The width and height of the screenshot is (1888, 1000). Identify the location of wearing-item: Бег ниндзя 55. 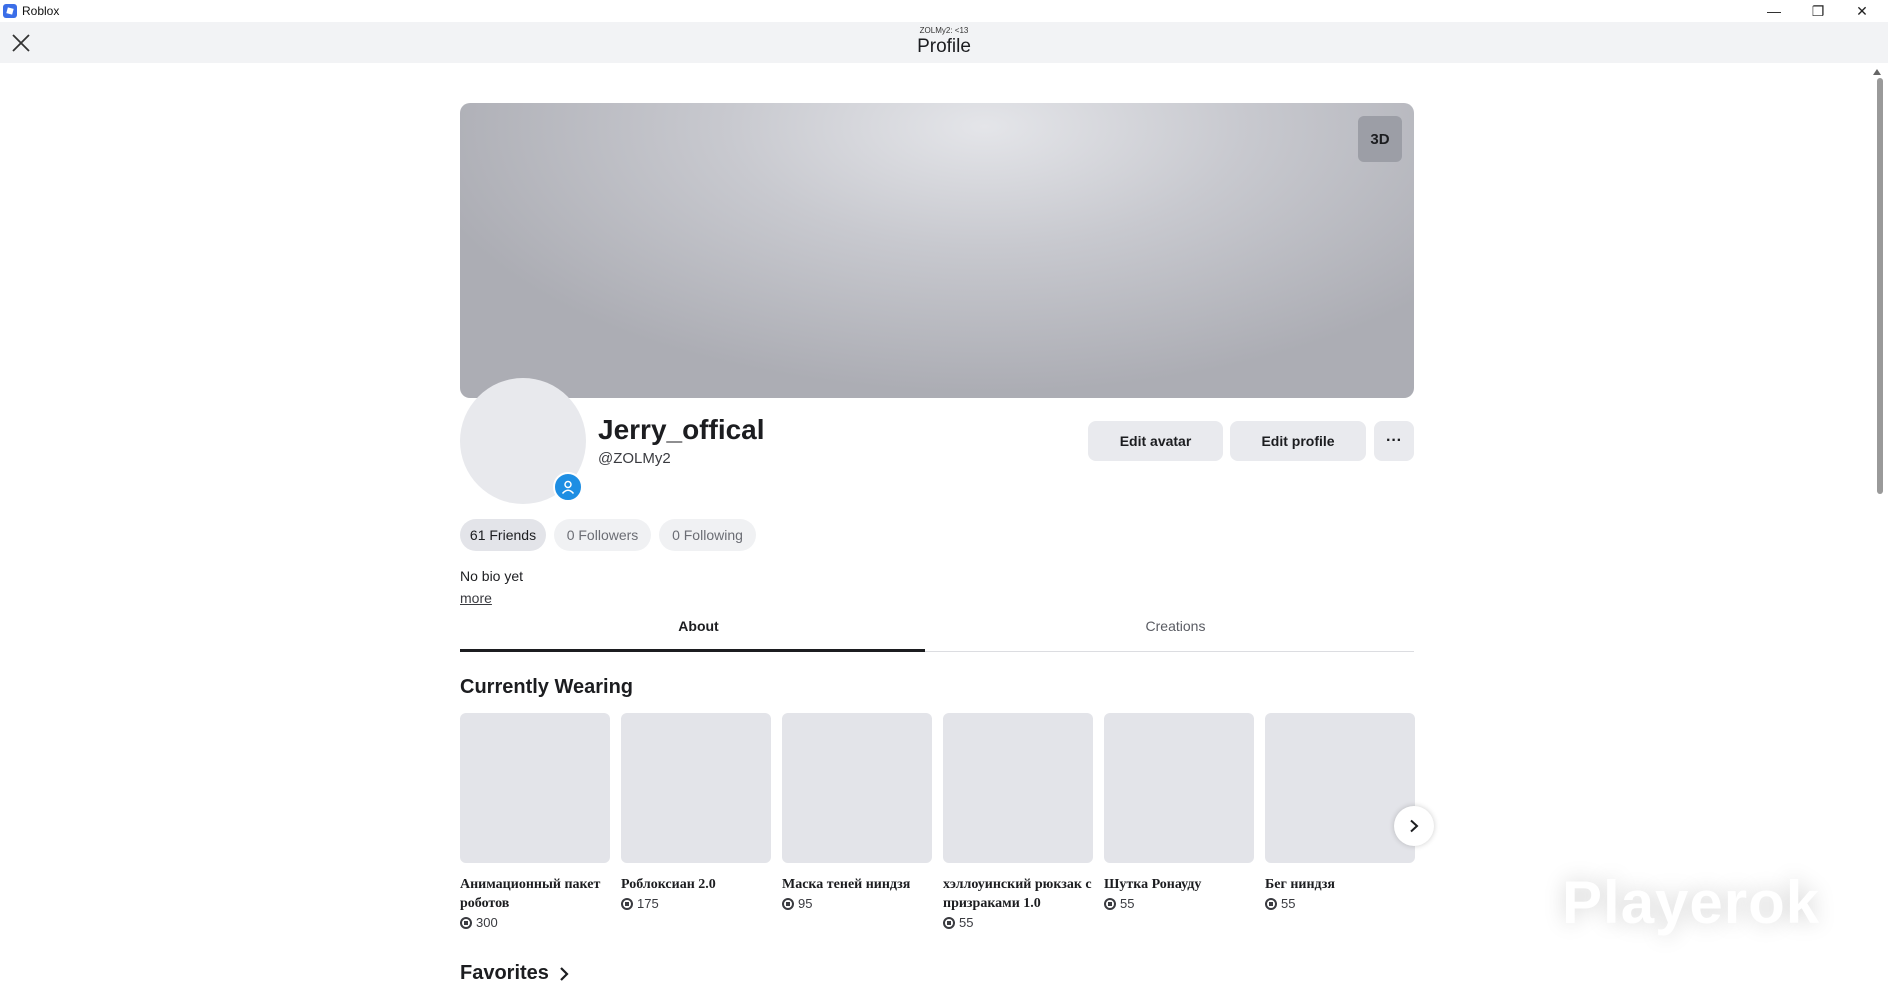
(1340, 812).